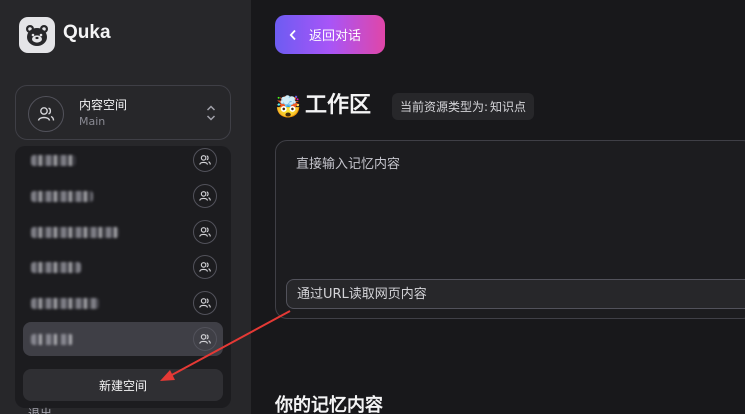  Describe the element at coordinates (211, 115) in the screenshot. I see `chevron-up-down-icon` at that location.